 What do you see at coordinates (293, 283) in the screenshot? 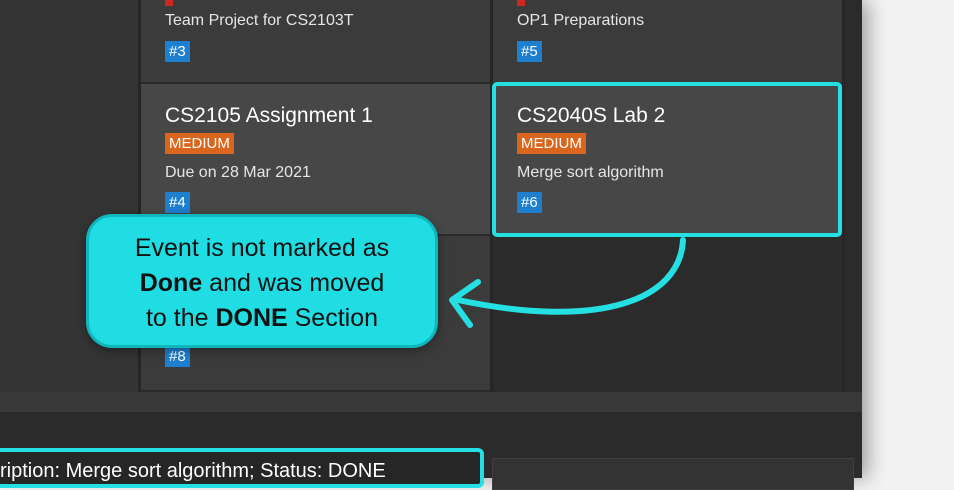
I see `callout-text: and was moved` at bounding box center [293, 283].